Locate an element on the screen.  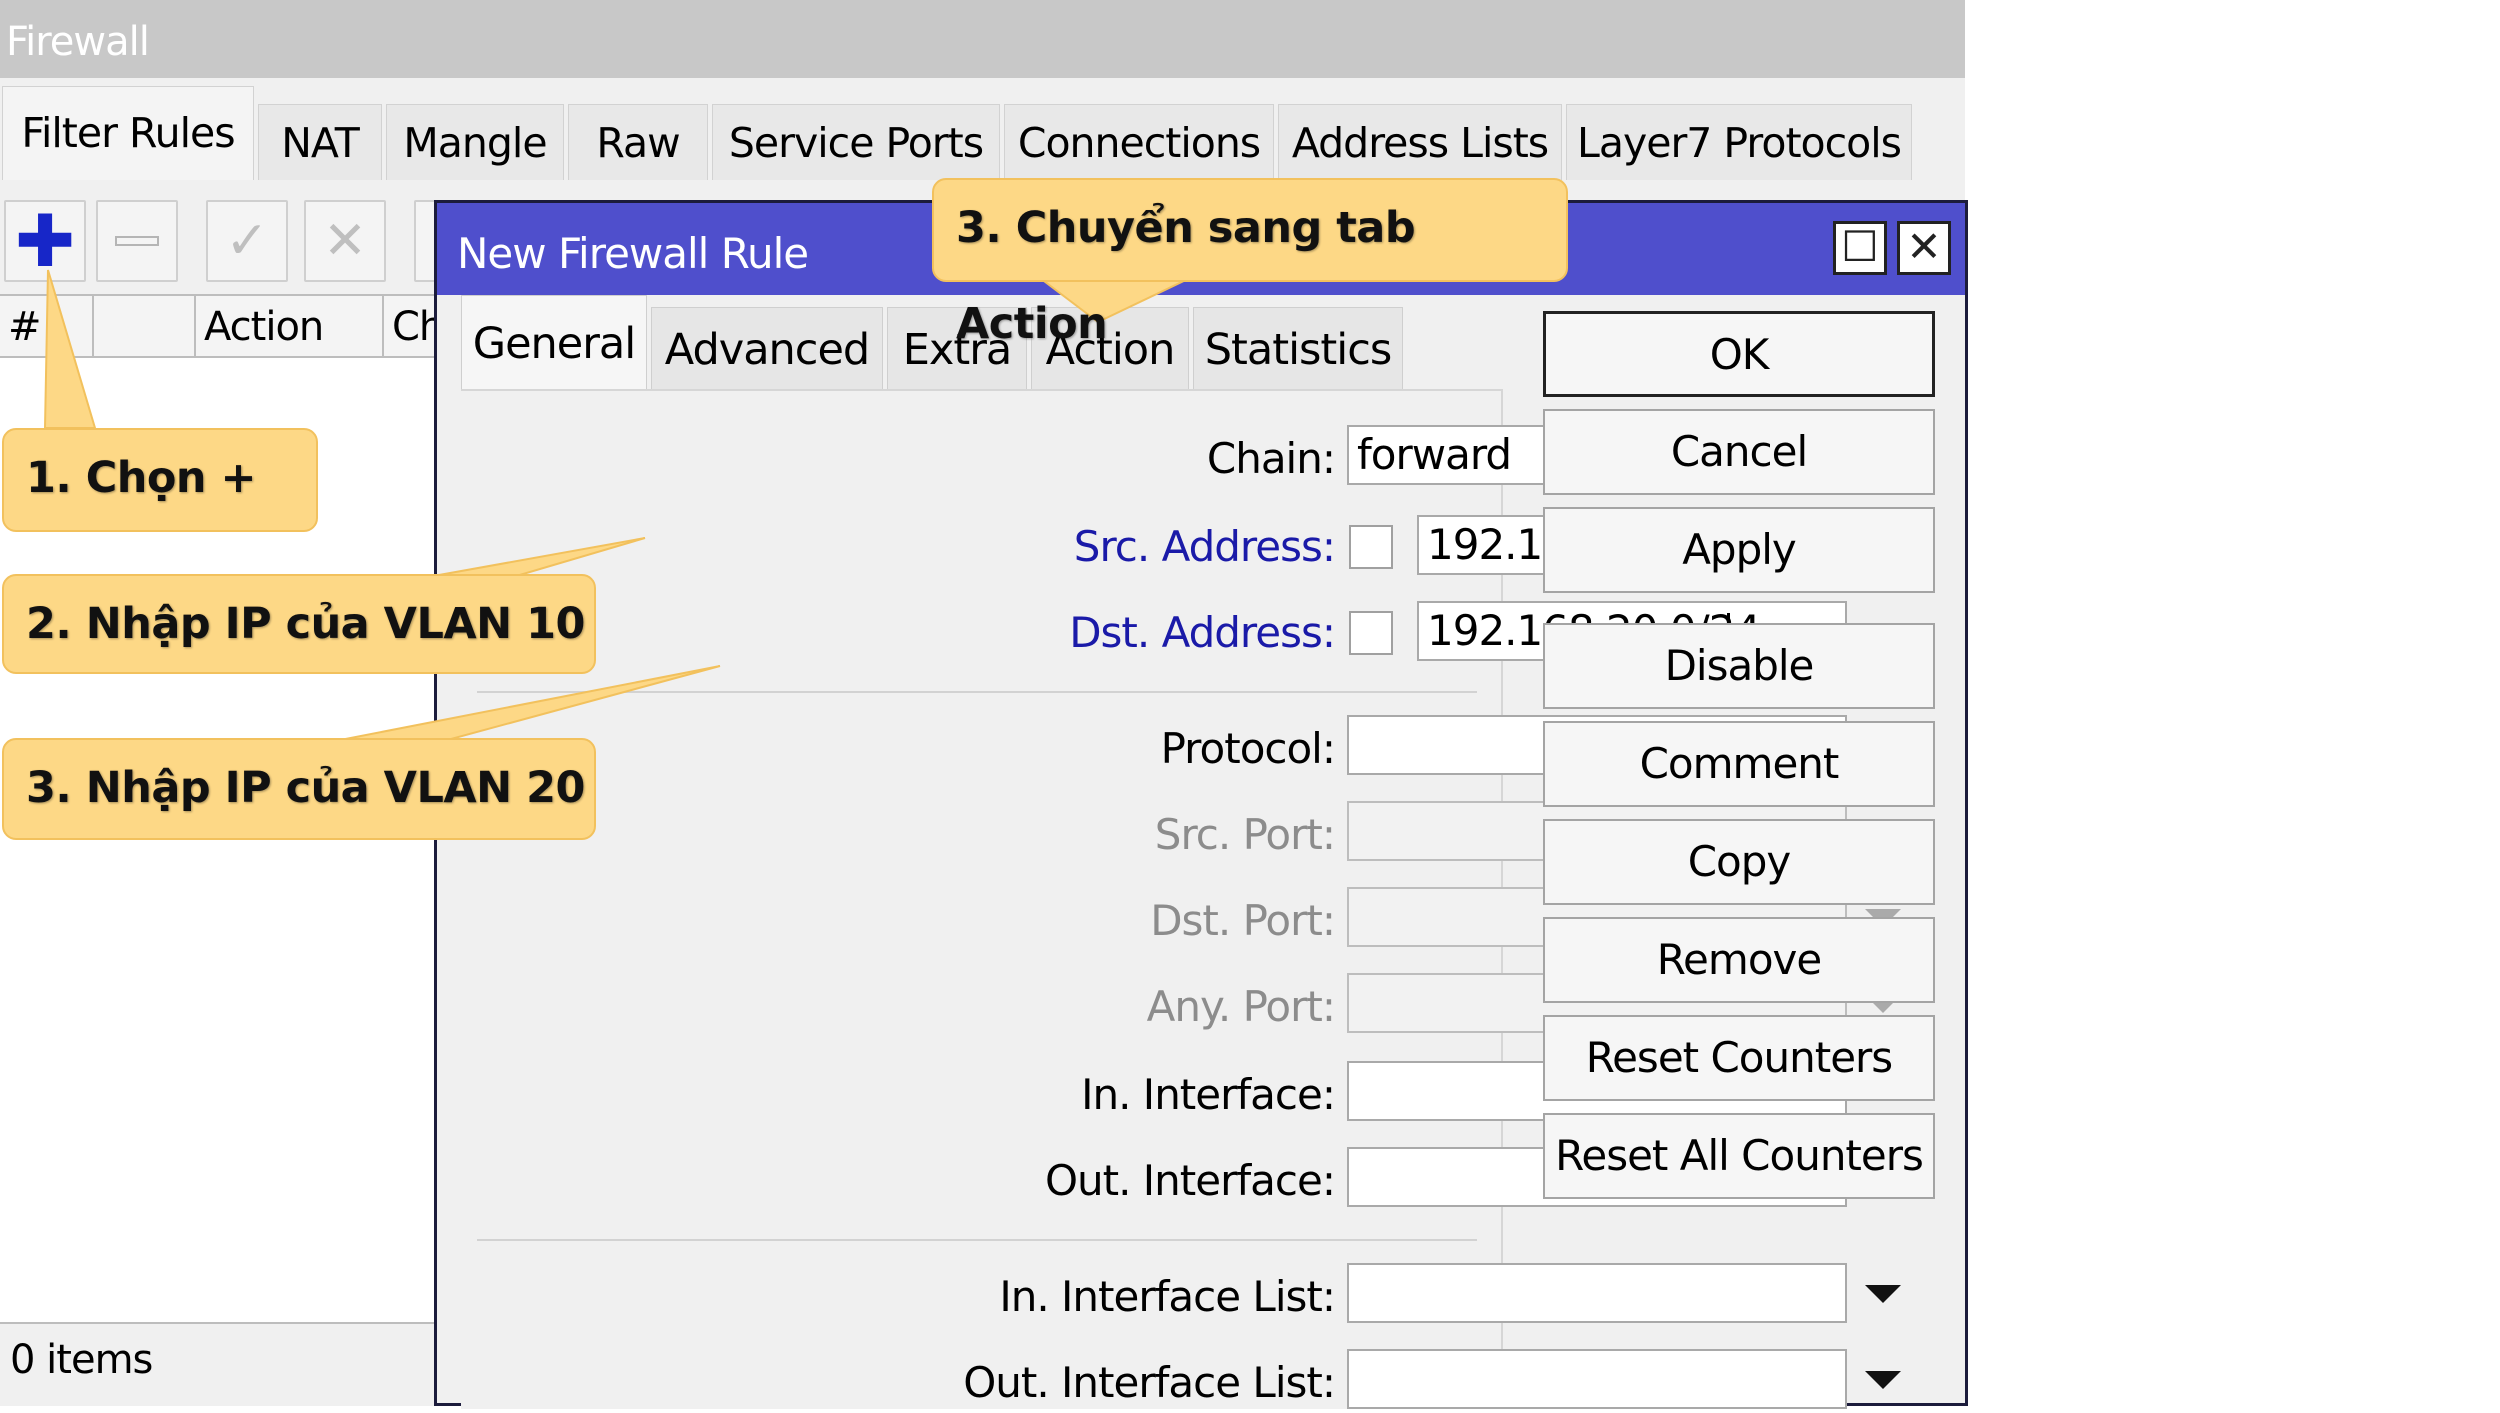
src-address-invert-checkbox is located at coordinates (1371, 547).